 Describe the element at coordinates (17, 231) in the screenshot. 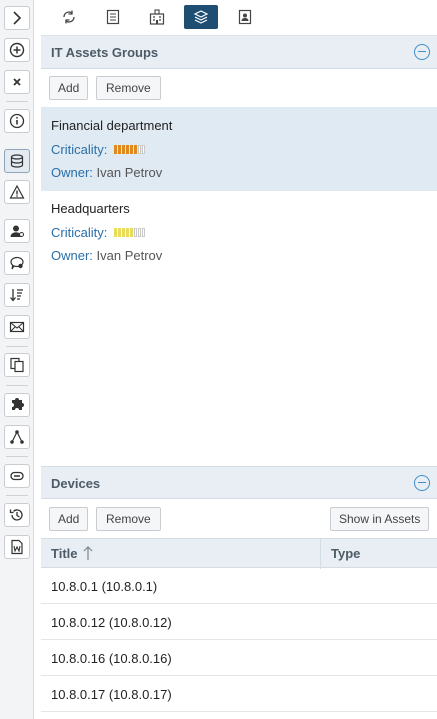

I see `user-icon` at that location.